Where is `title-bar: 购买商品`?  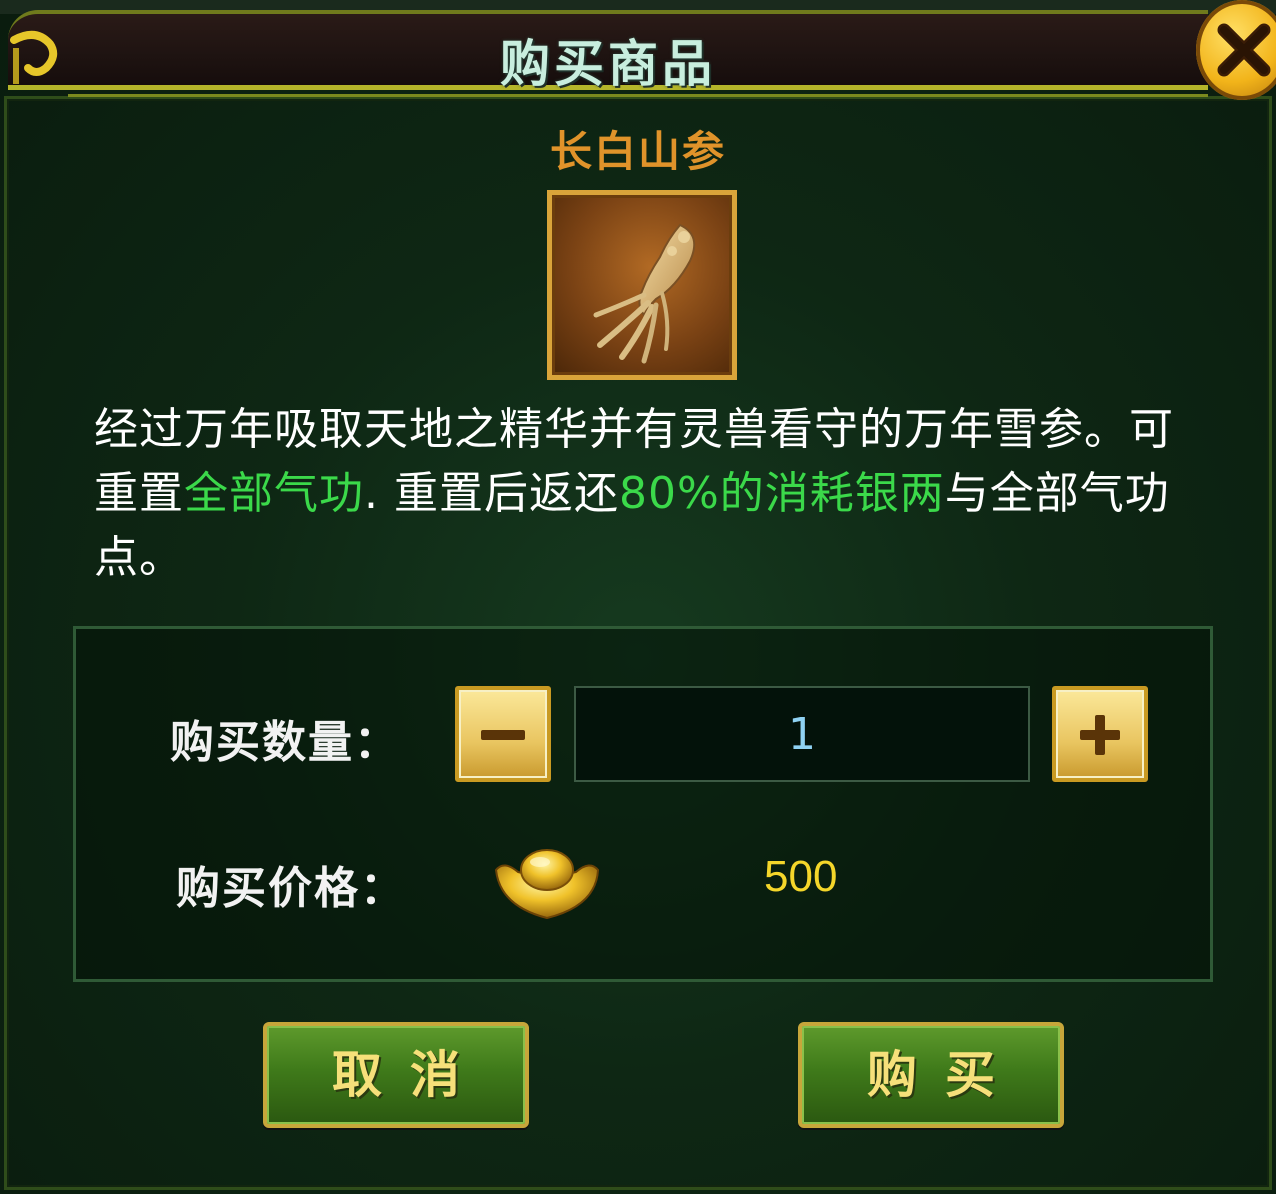 title-bar: 购买商品 is located at coordinates (608, 53).